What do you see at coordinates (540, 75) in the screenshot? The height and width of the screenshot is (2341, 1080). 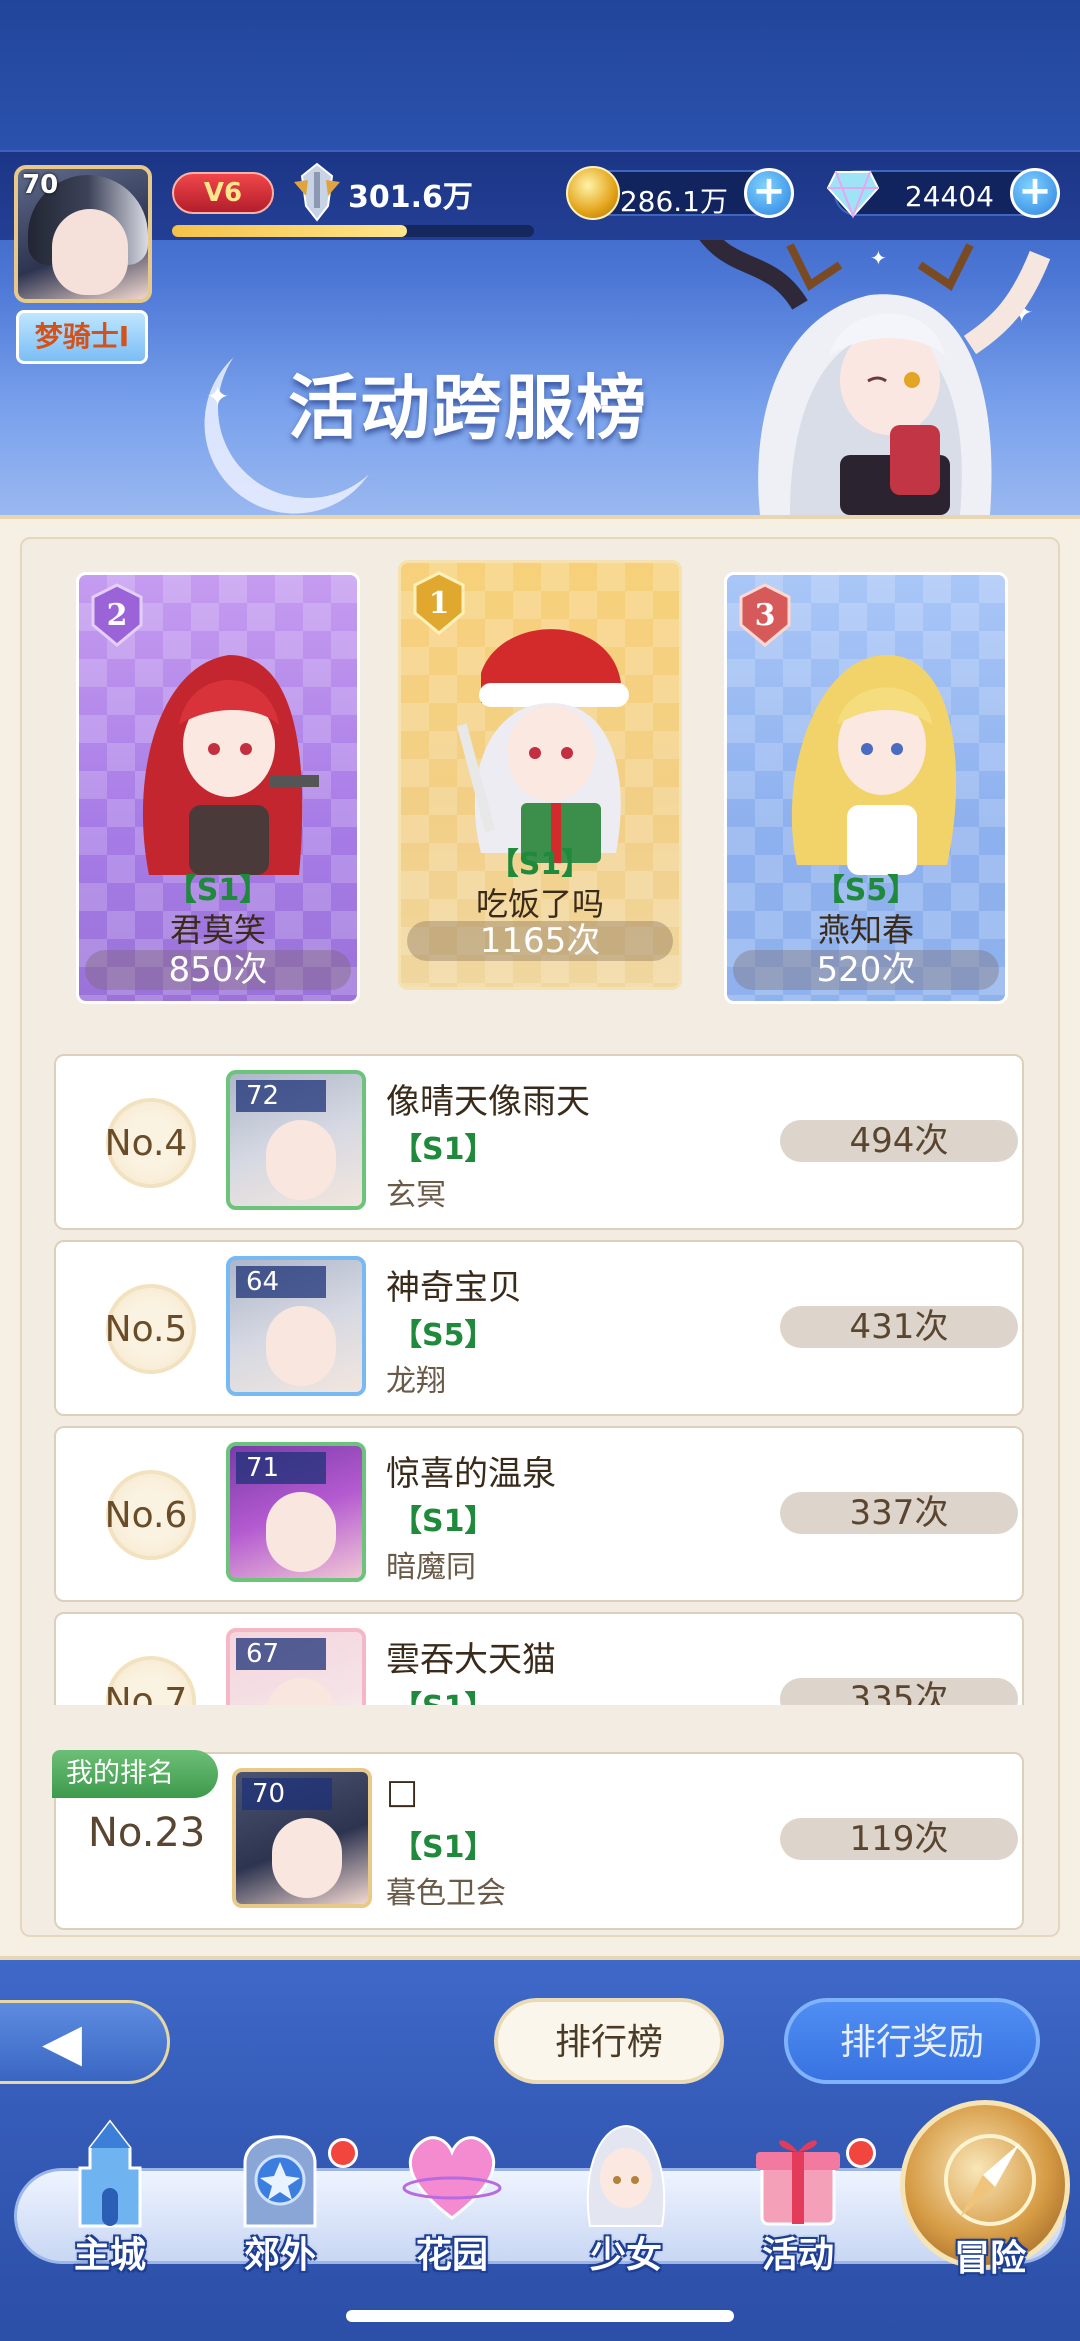 I see `status-area` at bounding box center [540, 75].